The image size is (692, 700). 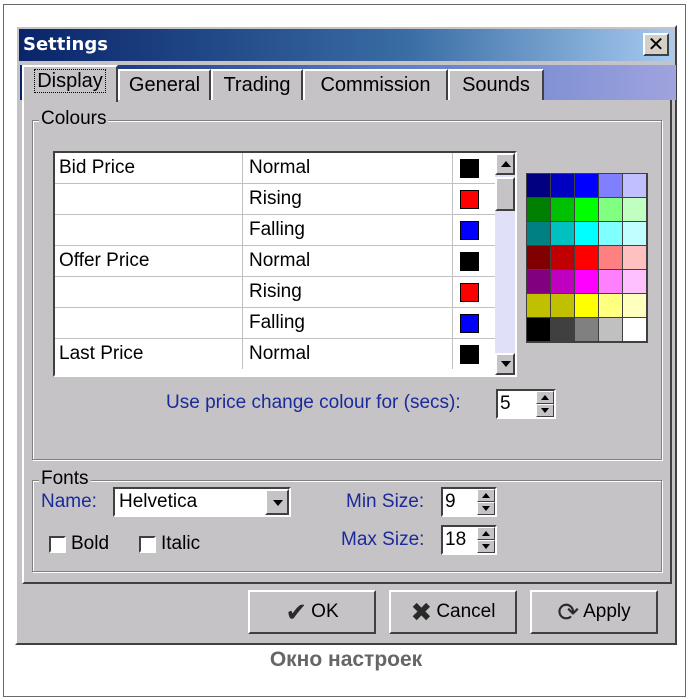 What do you see at coordinates (469, 502) in the screenshot?
I see `min-size-stepper: 9` at bounding box center [469, 502].